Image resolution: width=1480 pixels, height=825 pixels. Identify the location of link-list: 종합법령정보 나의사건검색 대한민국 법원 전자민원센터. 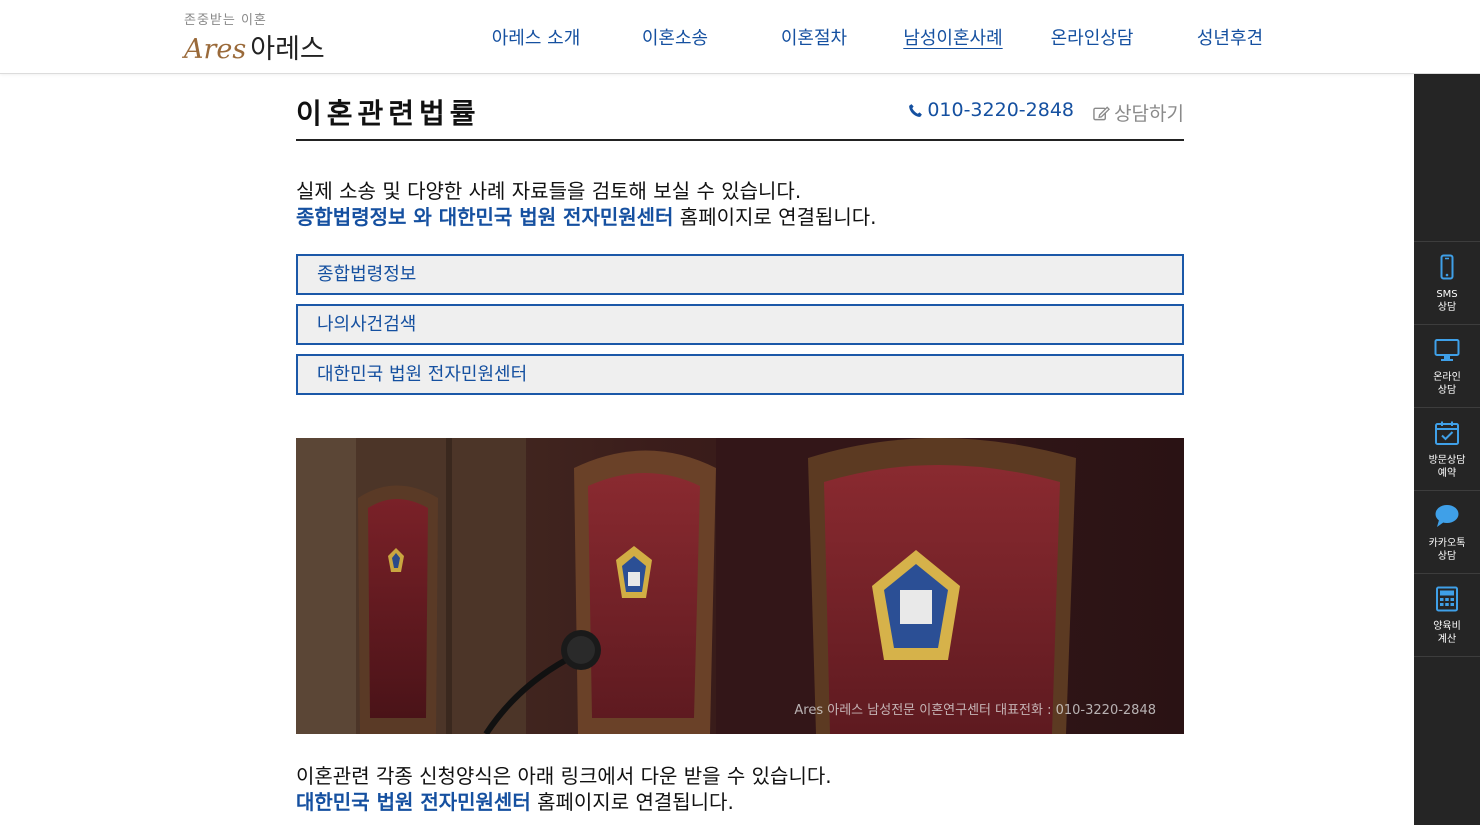
(740, 324).